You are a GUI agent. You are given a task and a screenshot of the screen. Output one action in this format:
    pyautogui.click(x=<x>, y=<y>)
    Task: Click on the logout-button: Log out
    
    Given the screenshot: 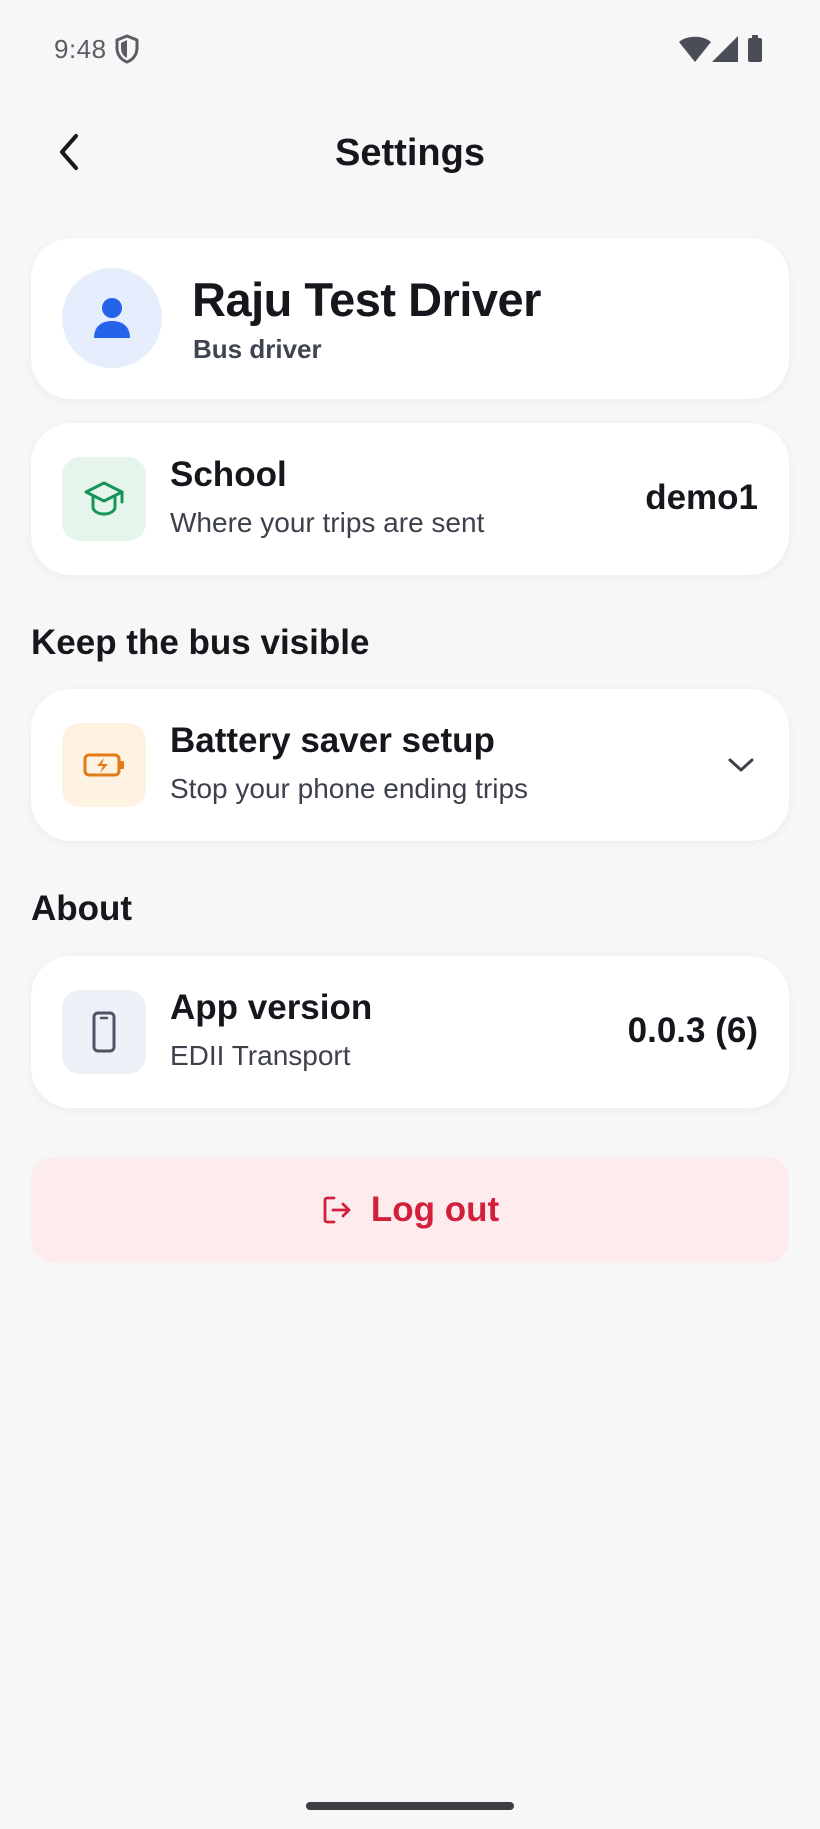 What is the action you would take?
    pyautogui.click(x=410, y=1210)
    